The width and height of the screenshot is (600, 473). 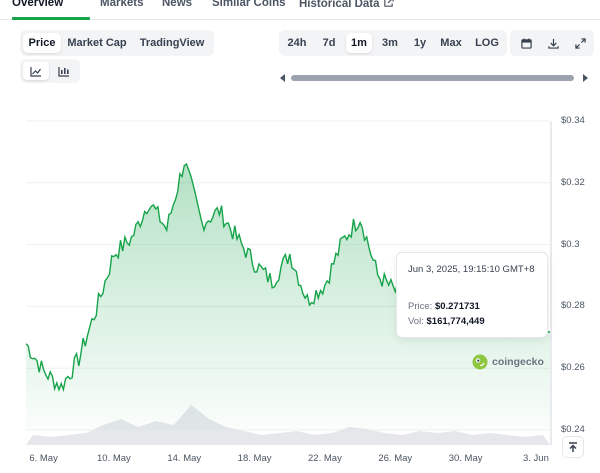 What do you see at coordinates (457, 306) in the screenshot?
I see `tooltip-price-value: $0.271731` at bounding box center [457, 306].